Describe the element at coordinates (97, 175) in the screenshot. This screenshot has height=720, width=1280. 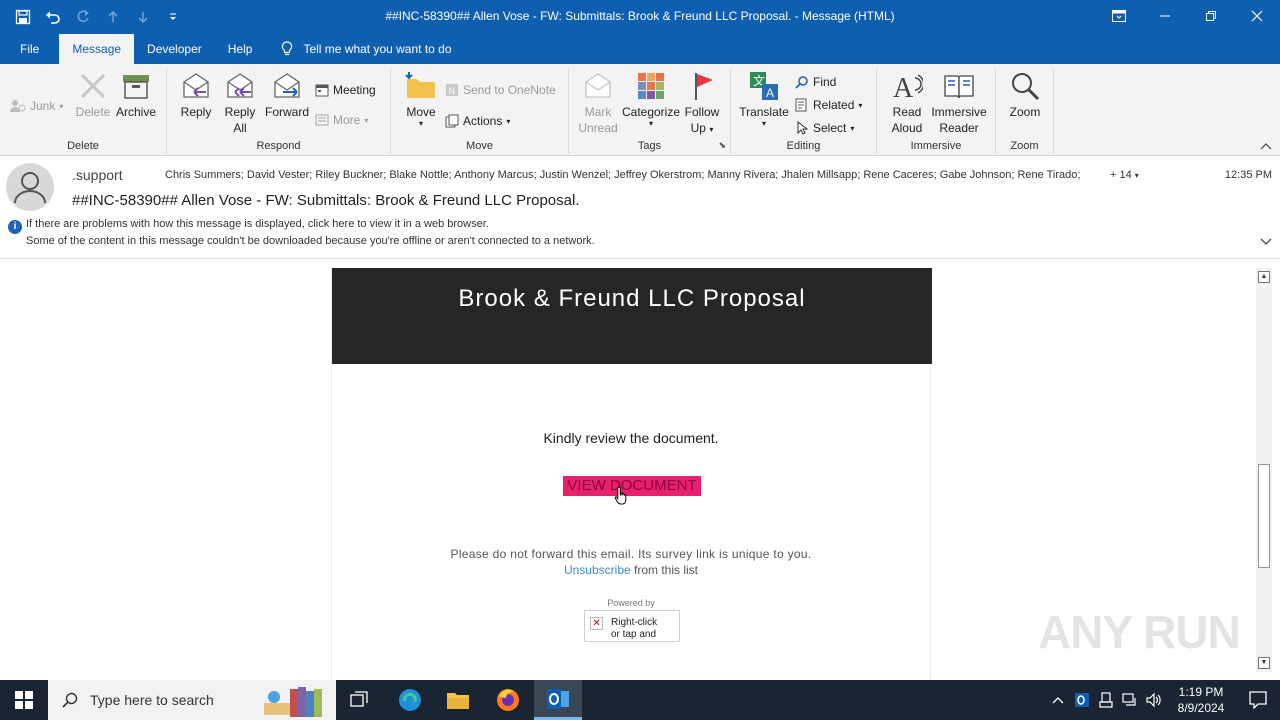
I see `sender-name: .support` at that location.